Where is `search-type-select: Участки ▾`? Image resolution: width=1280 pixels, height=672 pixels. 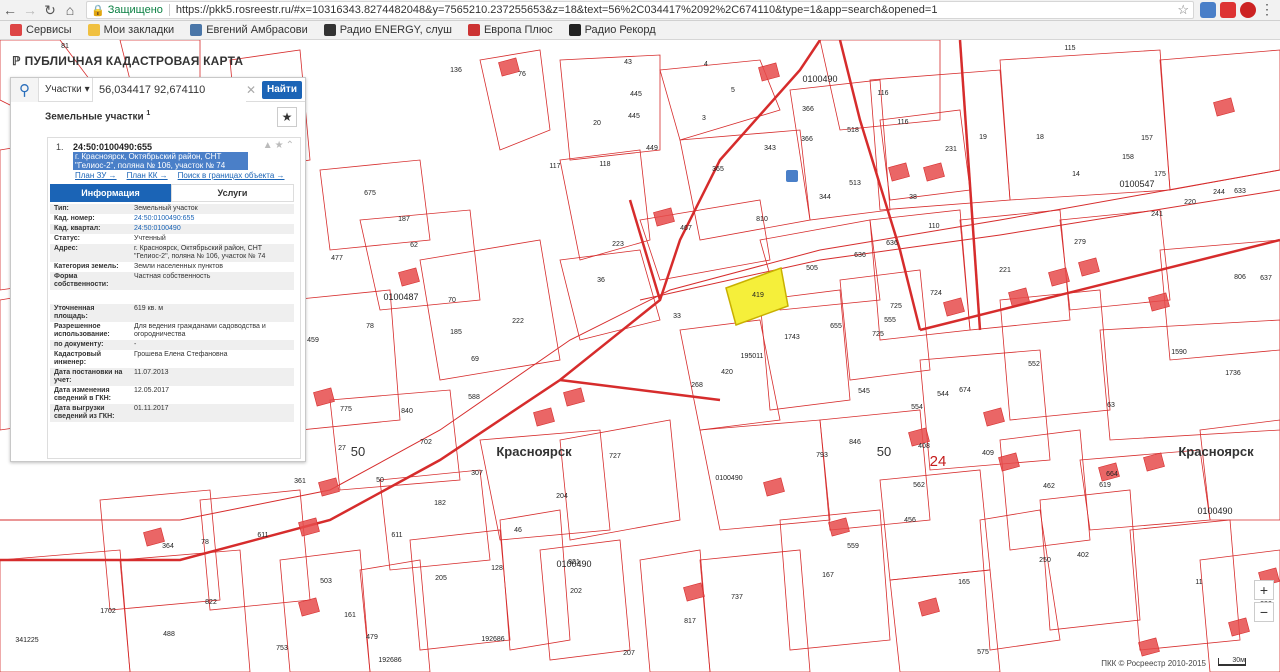 search-type-select: Участки ▾ is located at coordinates (66, 89).